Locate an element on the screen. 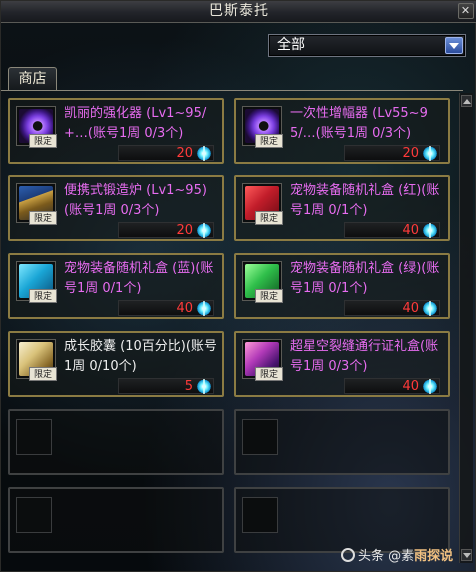 This screenshot has width=476, height=572. item-name: 超星空裂缝通行证礼盒(账号1周 0/3个) is located at coordinates (364, 356).